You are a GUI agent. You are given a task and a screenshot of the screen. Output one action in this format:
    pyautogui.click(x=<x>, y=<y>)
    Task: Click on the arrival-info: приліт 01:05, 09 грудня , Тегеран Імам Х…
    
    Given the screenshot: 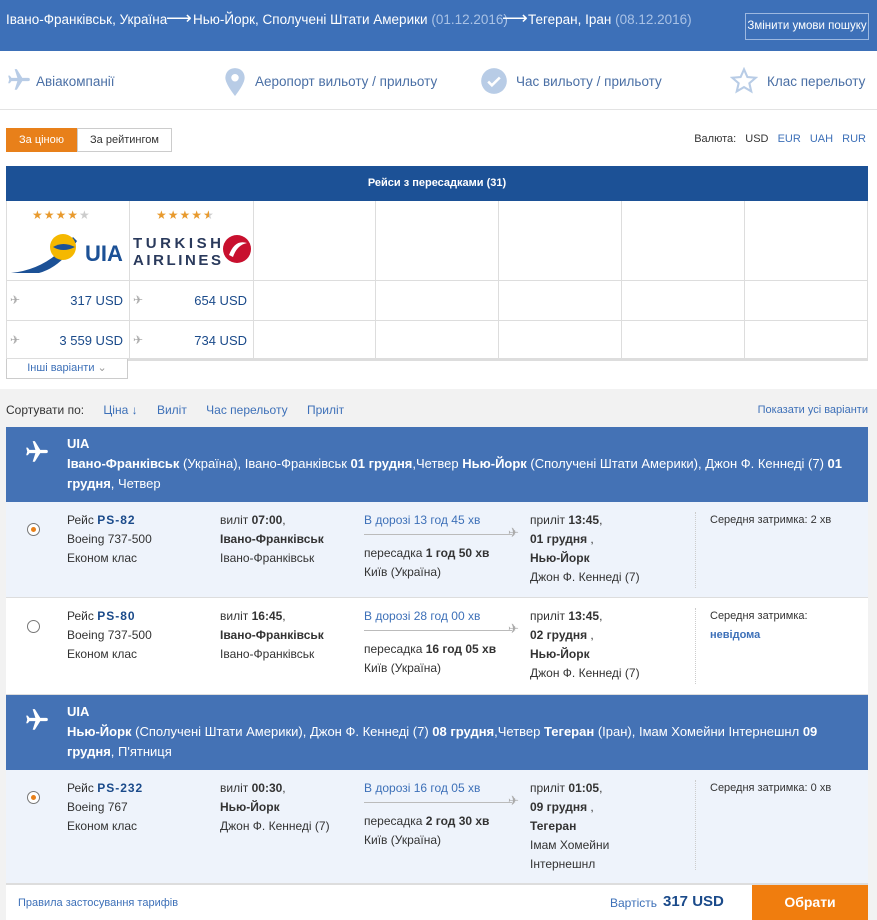 What is the action you would take?
    pyautogui.click(x=570, y=826)
    